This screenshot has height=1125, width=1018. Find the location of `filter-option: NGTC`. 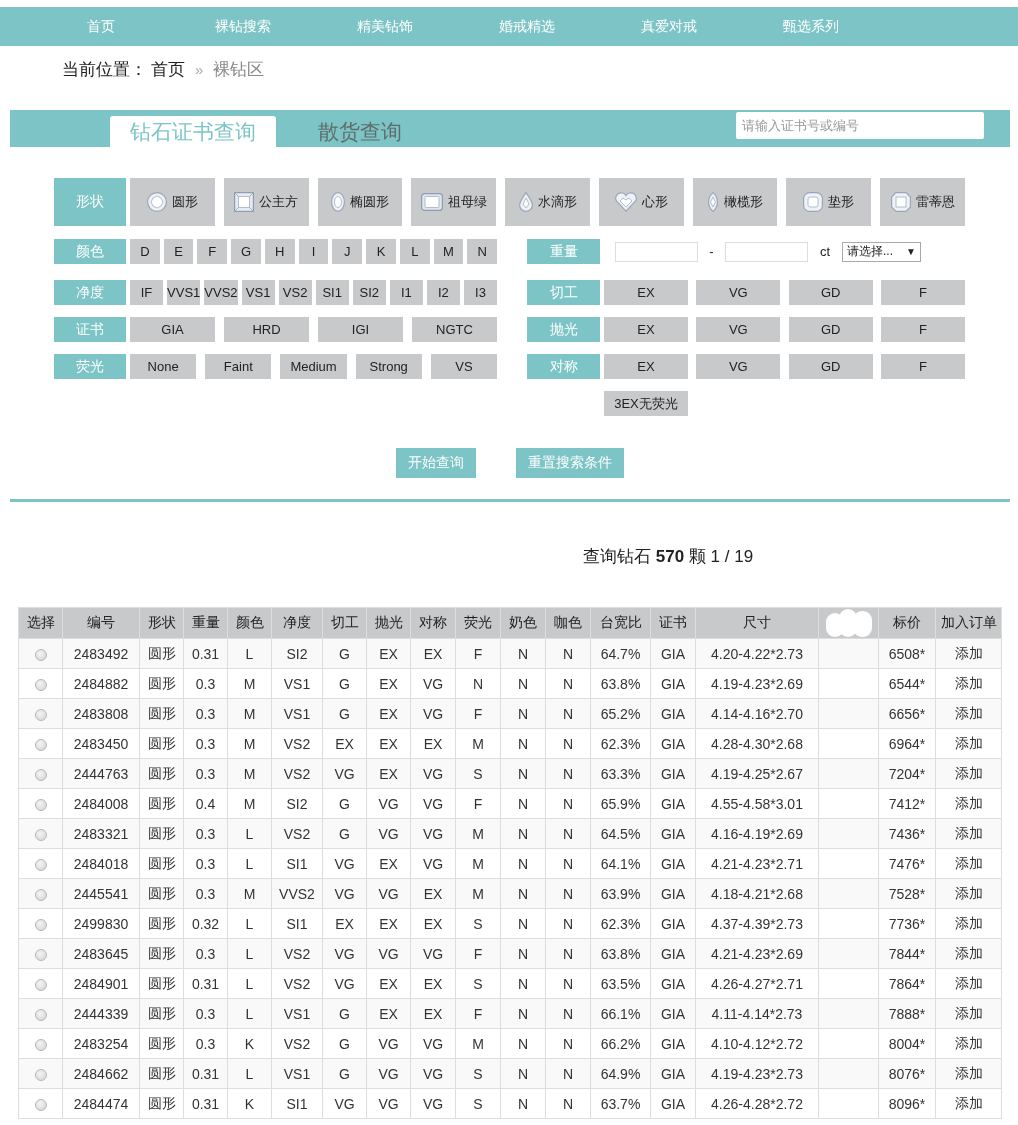

filter-option: NGTC is located at coordinates (454, 329).